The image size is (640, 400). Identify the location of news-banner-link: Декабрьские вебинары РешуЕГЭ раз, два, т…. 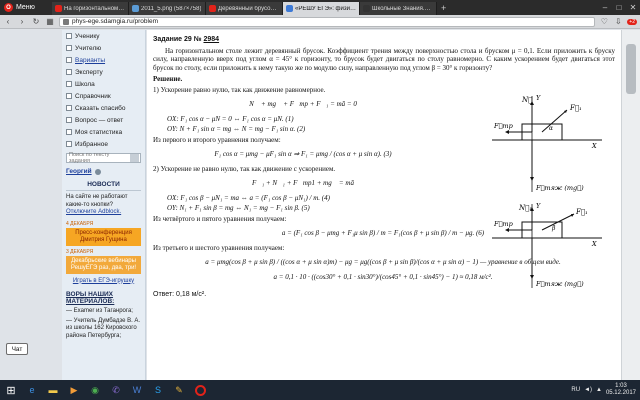
(103, 264).